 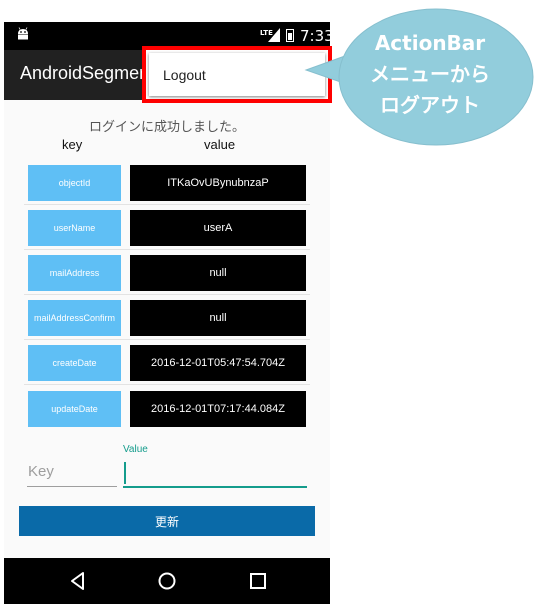 What do you see at coordinates (274, 35) in the screenshot?
I see `signal-icon` at bounding box center [274, 35].